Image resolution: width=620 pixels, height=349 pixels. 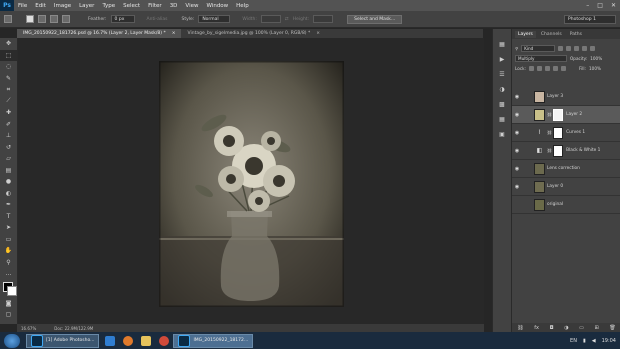 What do you see at coordinates (108, 6) in the screenshot?
I see `menu-type: Type` at bounding box center [108, 6].